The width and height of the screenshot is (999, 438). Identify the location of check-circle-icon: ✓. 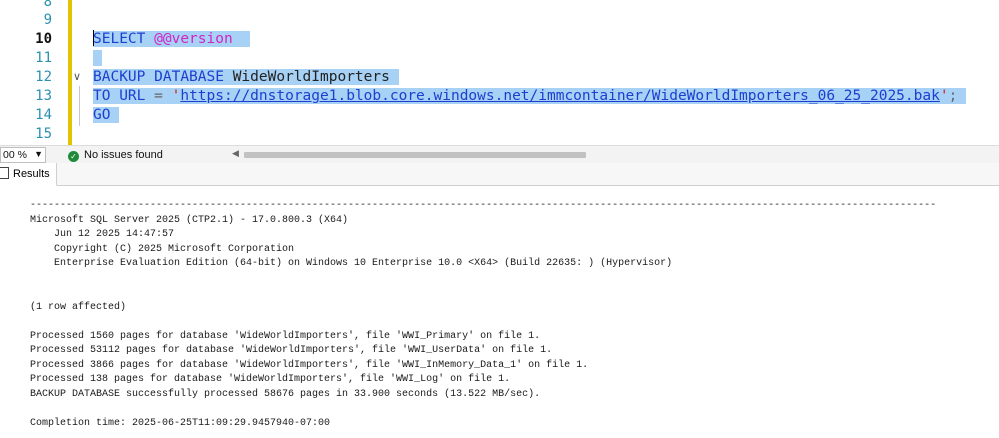
(73, 156).